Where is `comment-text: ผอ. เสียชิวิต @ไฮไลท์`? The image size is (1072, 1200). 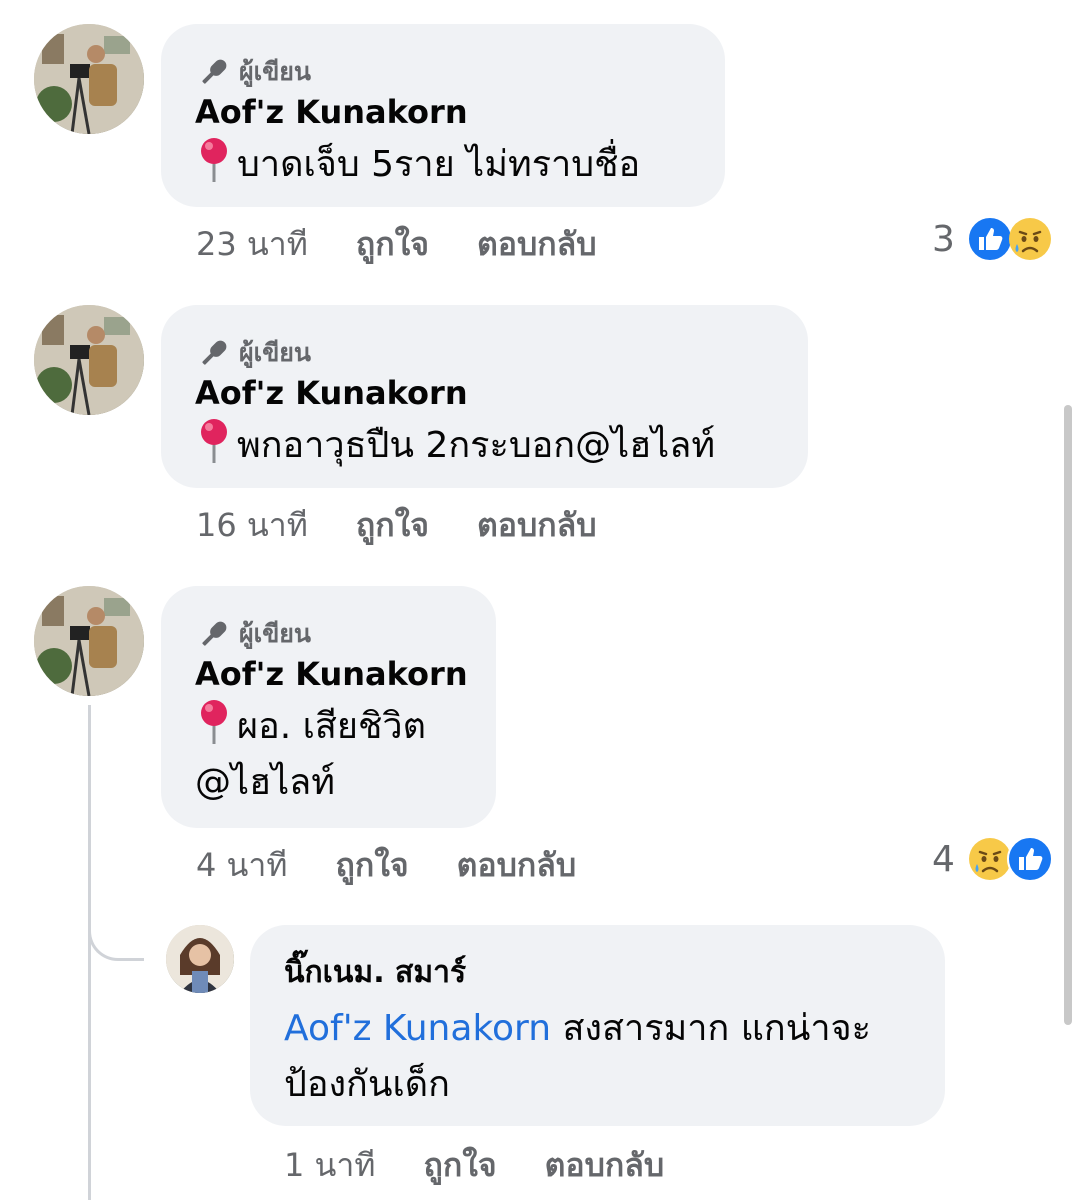 comment-text: ผอ. เสียชิวิต @ไฮไลท์ is located at coordinates (340, 754).